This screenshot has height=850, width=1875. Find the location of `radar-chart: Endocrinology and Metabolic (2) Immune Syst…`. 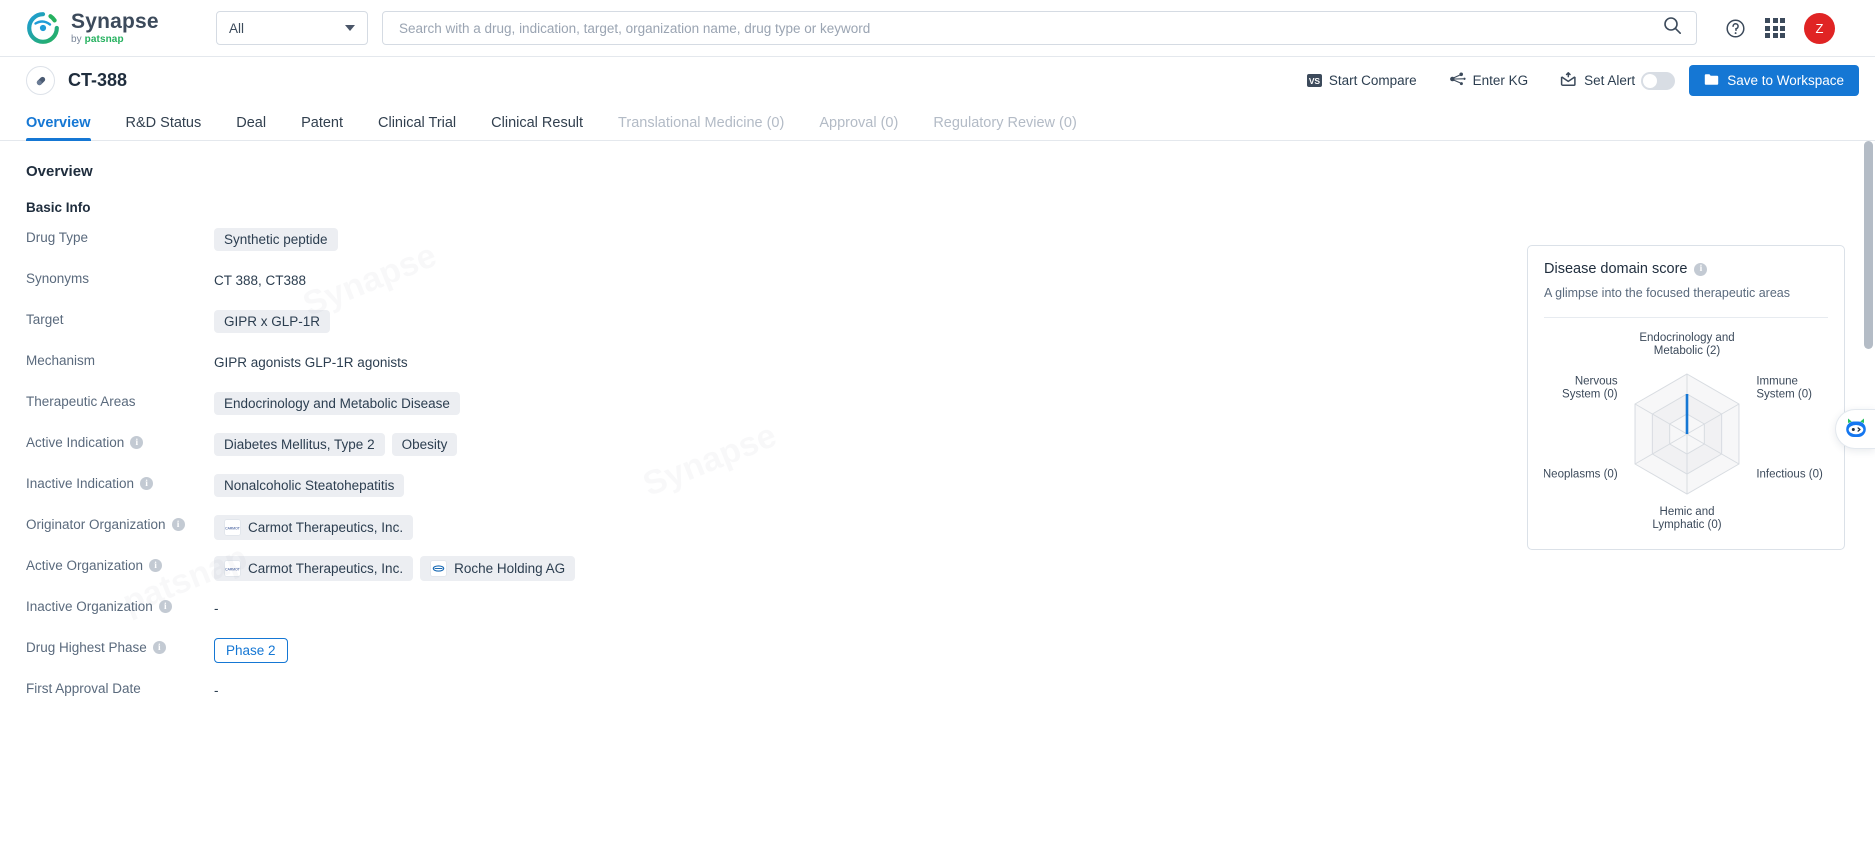

radar-chart: Endocrinology and Metabolic (2) Immune Syst… is located at coordinates (1685, 428).